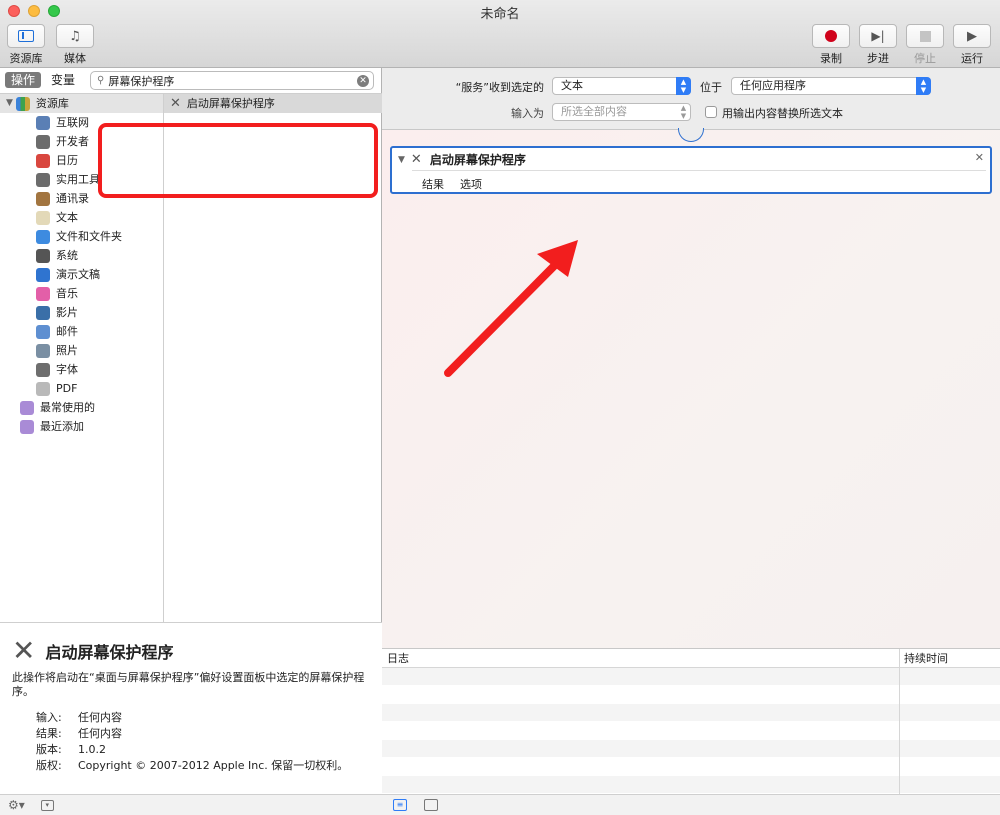  I want to click on library-item: 邮件, so click(81, 331).